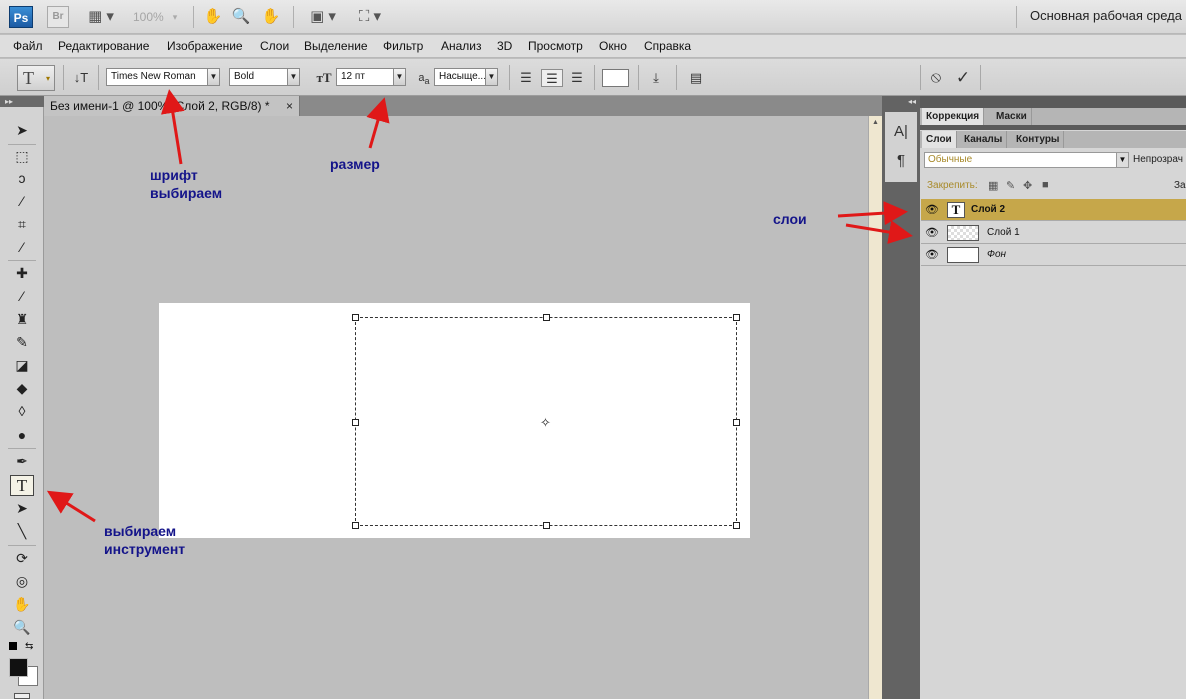  Describe the element at coordinates (22, 411) in the screenshot. I see `blur-tool-icon: ◊` at that location.